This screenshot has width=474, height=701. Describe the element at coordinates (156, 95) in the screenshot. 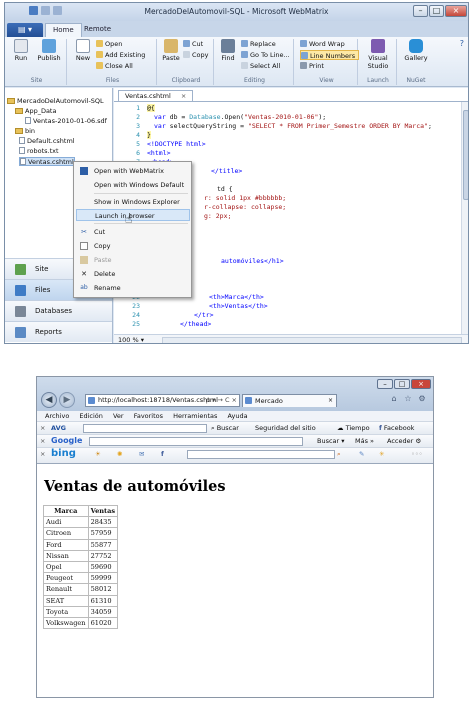

I see `editor-tab: Ventas.cshtml ×` at that location.